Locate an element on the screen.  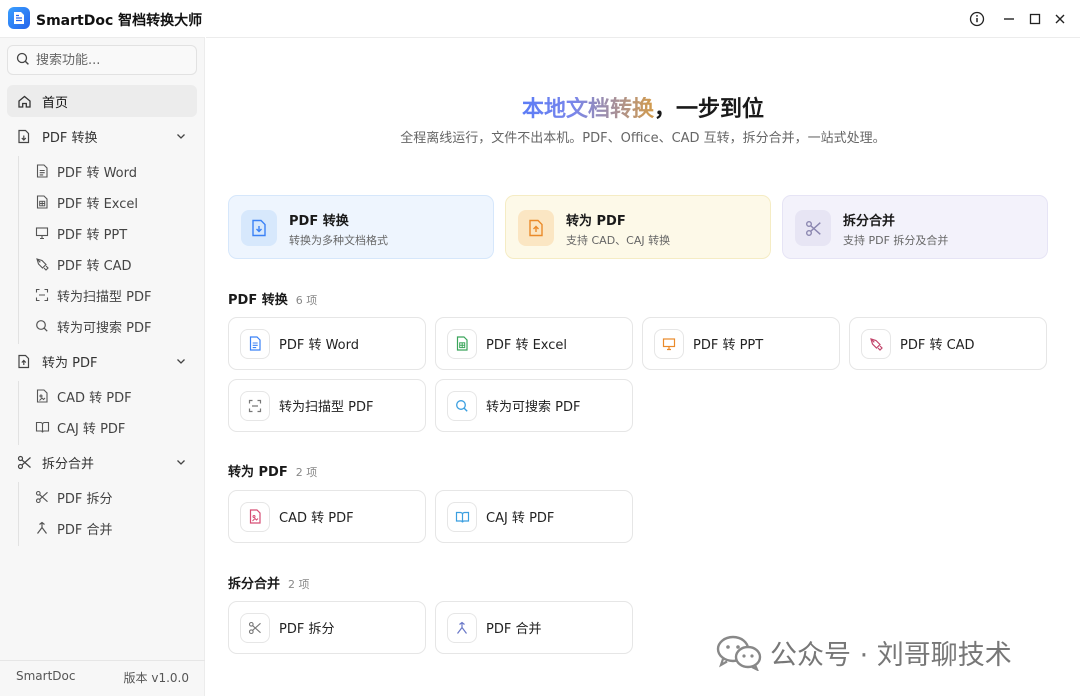
tool-label: 转为可搜索 PDF is located at coordinates (533, 407).